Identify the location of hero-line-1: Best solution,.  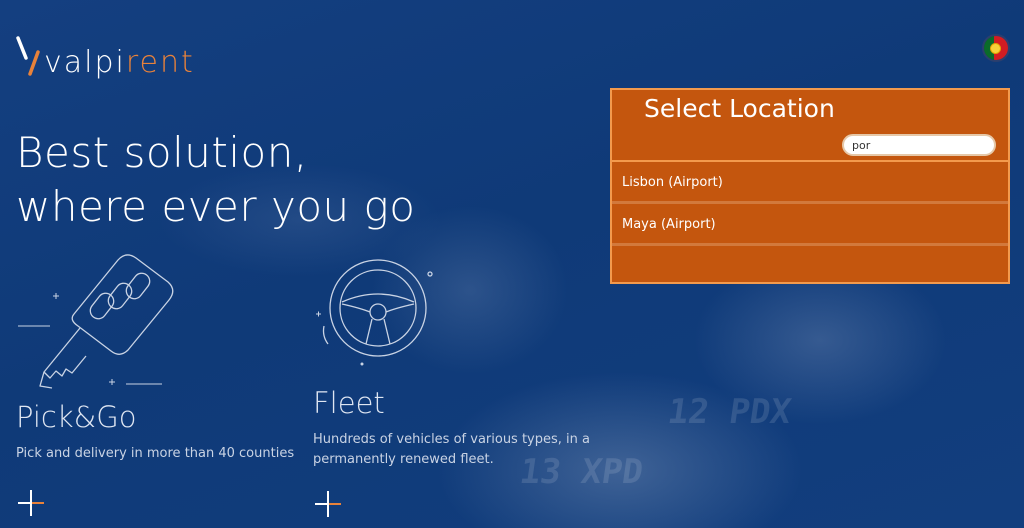
(162, 152).